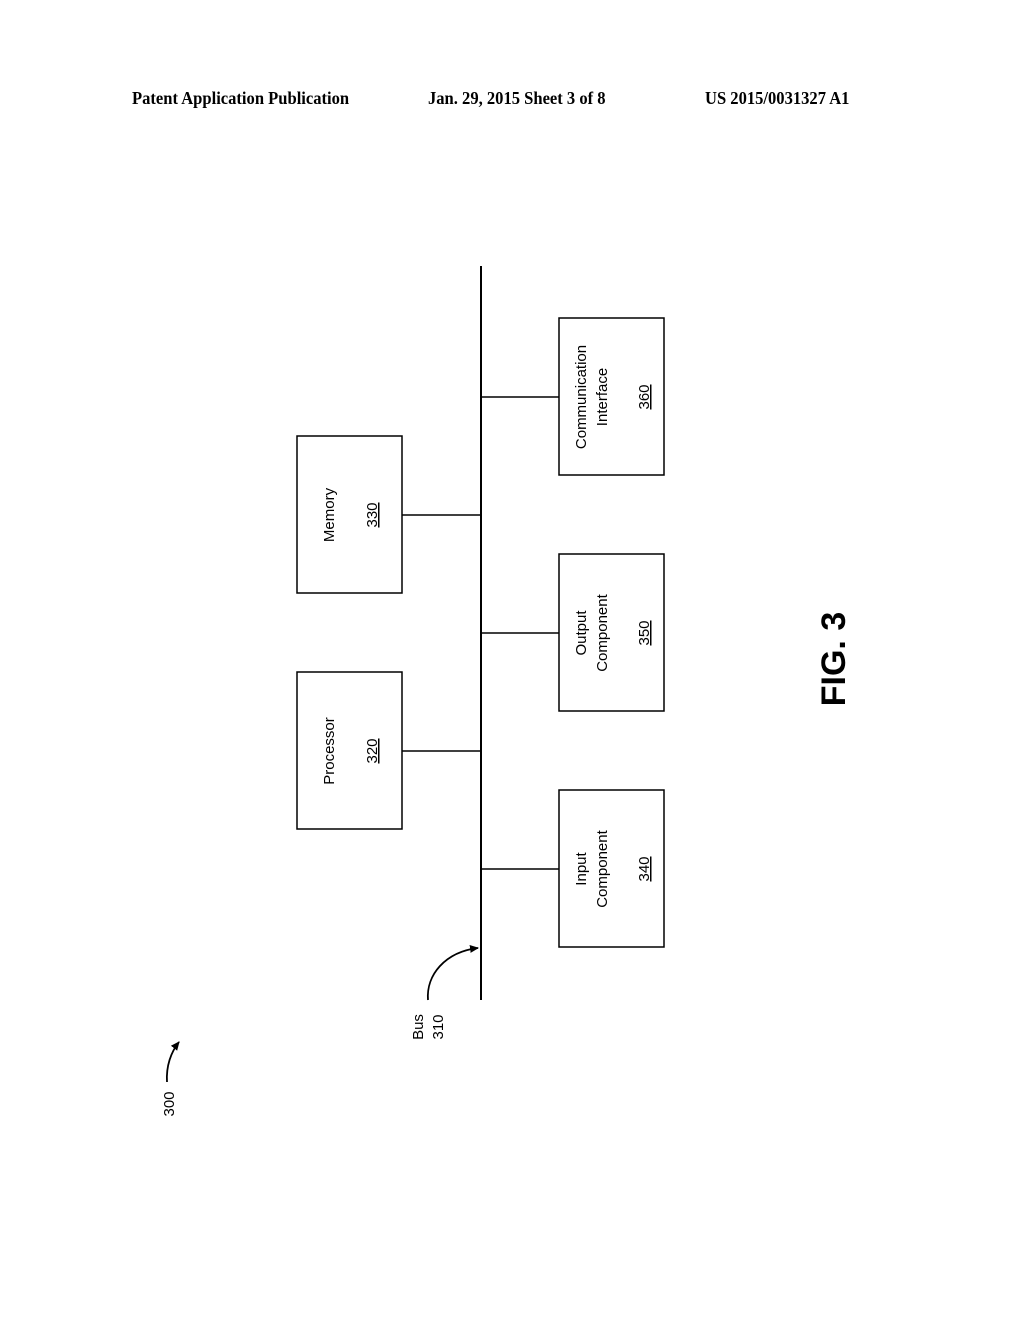  I want to click on communication-interface-block: Communication Interface 360, so click(573, 396).